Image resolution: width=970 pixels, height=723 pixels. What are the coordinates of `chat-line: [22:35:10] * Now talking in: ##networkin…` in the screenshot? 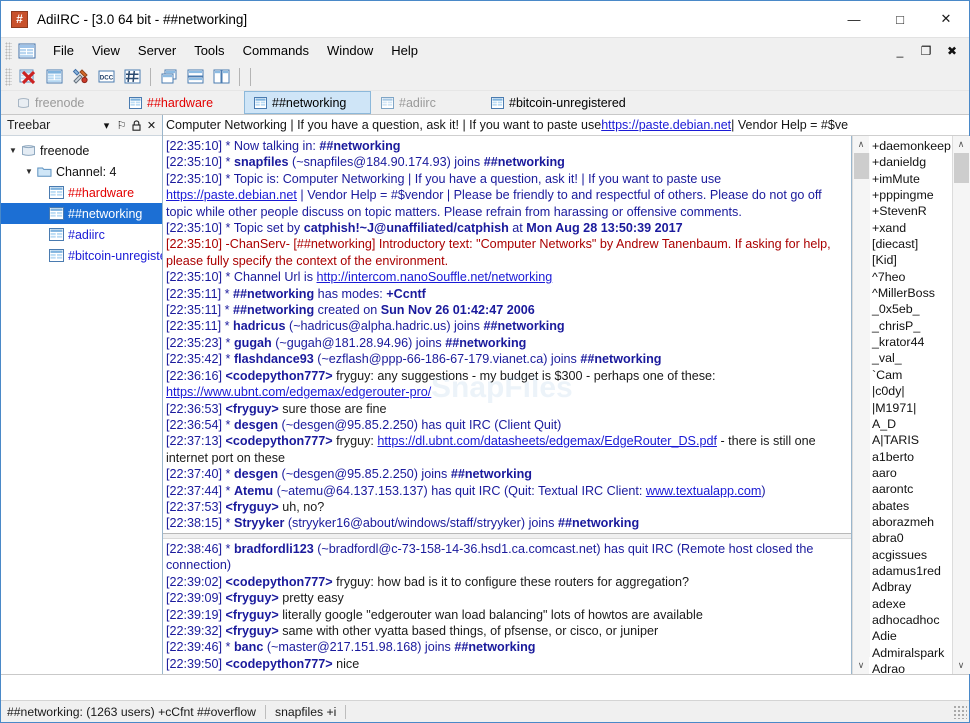 It's located at (507, 146).